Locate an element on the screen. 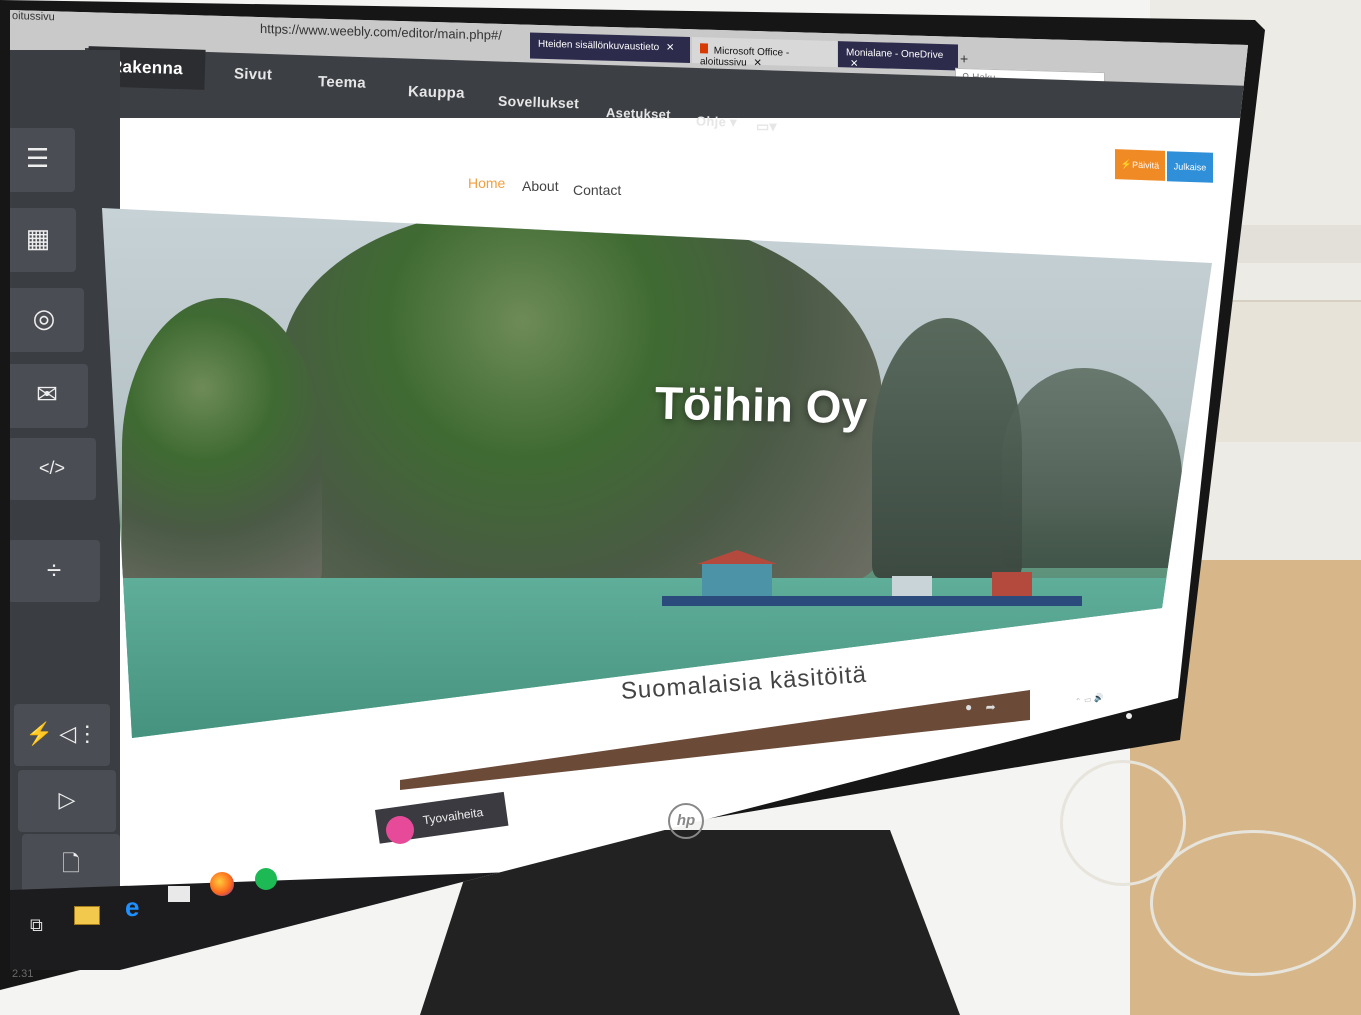 The image size is (1361, 1015). cable is located at coordinates (1253, 903).